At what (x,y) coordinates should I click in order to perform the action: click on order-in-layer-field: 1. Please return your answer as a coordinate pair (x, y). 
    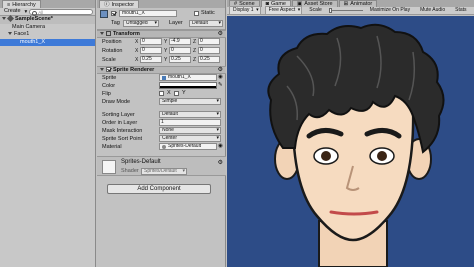
    Looking at the image, I should click on (190, 122).